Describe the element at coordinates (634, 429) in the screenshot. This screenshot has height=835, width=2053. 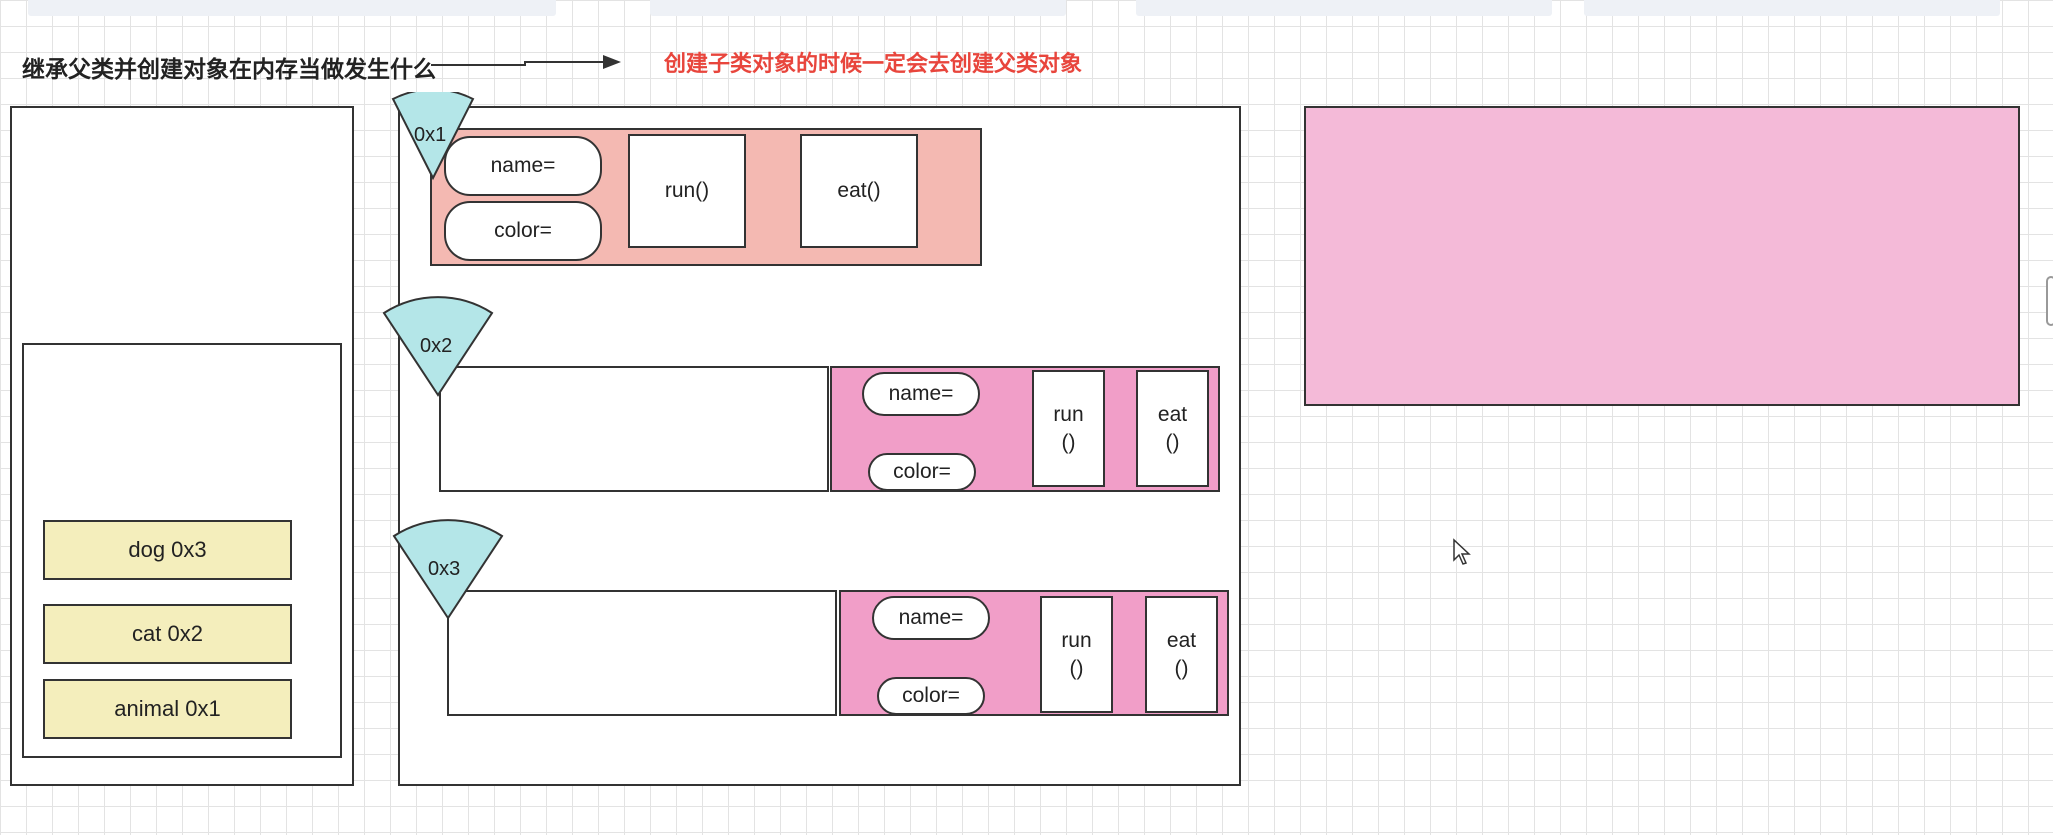
I see `object-0x2-child-part` at that location.